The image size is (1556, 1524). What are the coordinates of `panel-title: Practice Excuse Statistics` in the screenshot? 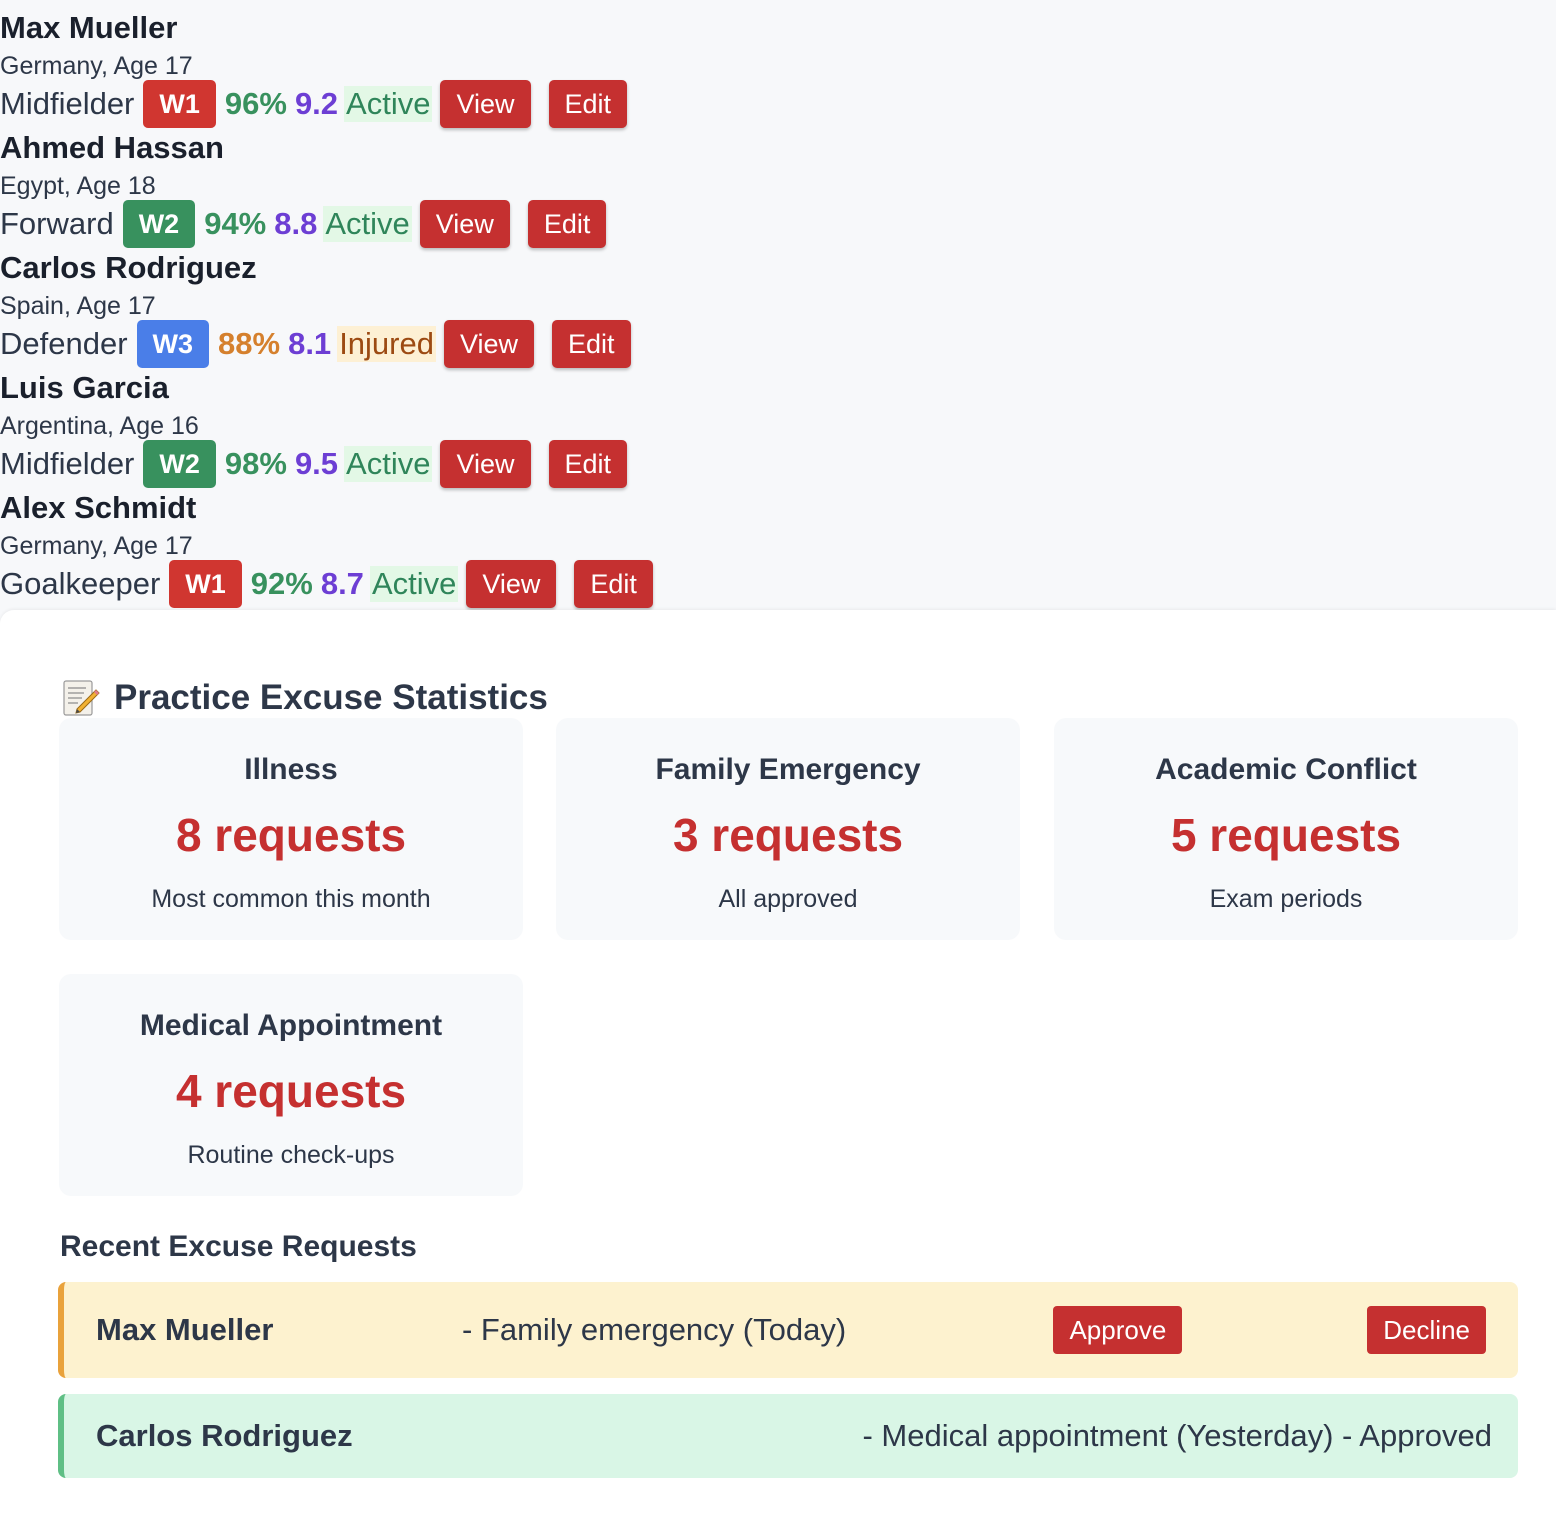 It's located at (305, 698).